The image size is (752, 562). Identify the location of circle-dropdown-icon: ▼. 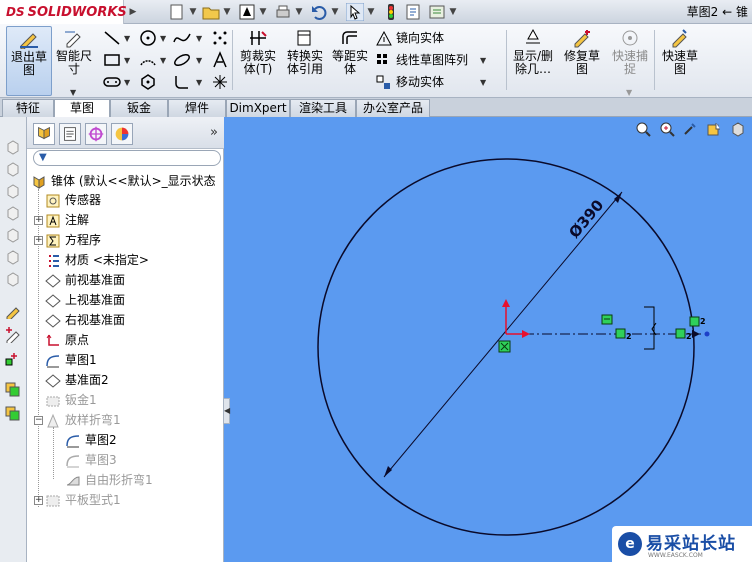
(163, 38).